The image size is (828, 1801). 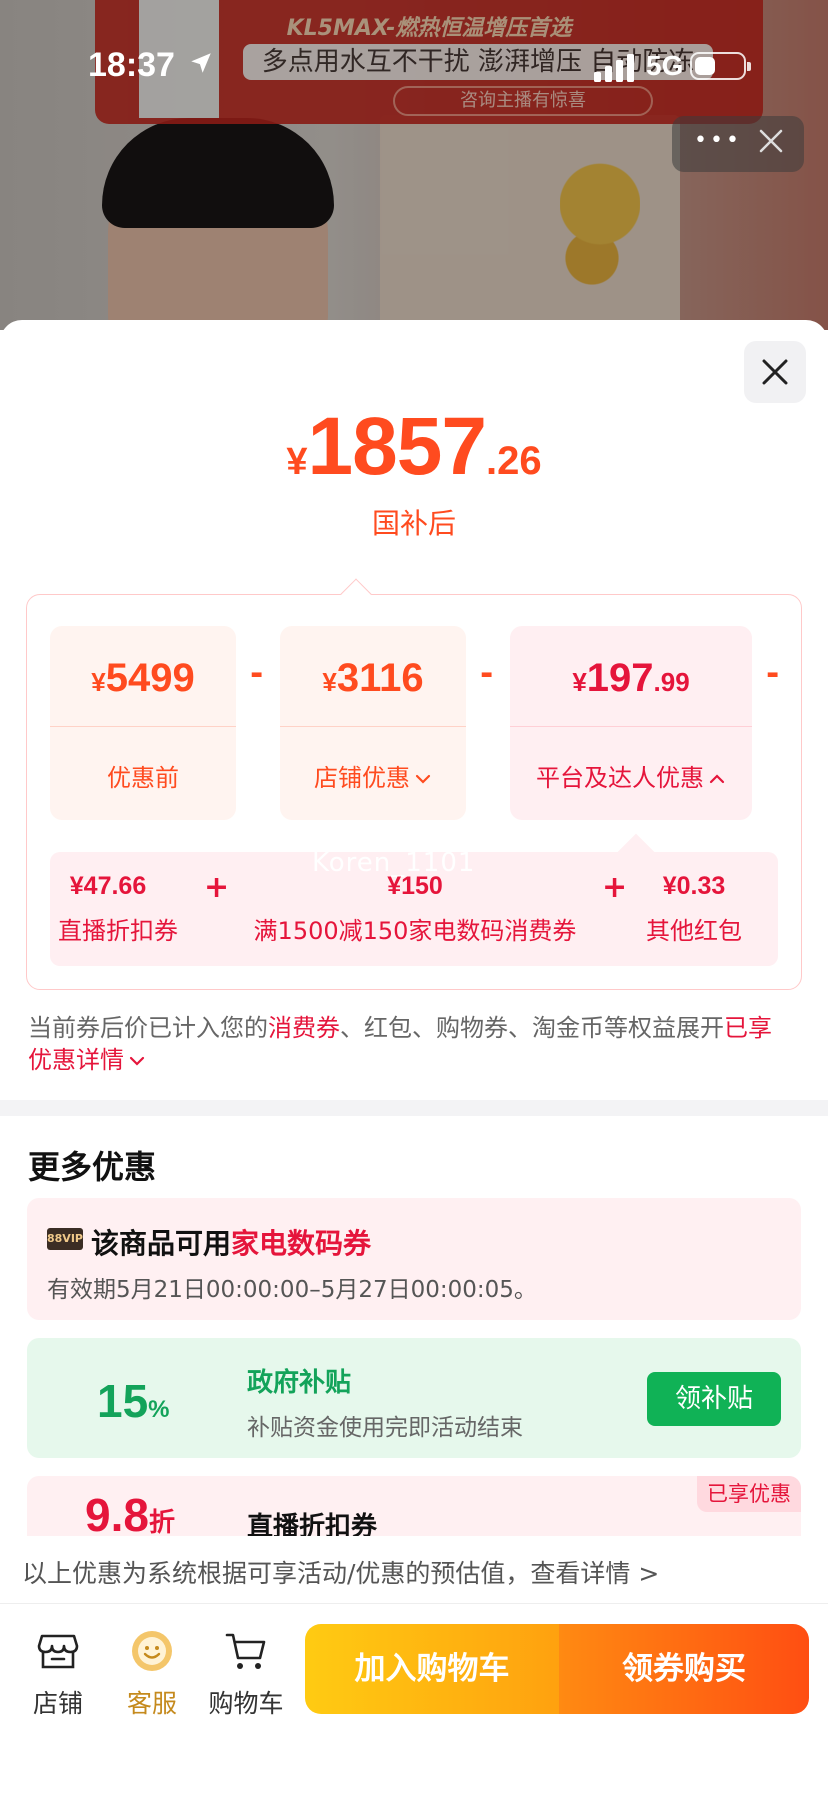 I want to click on network-type: 5G, so click(x=665, y=65).